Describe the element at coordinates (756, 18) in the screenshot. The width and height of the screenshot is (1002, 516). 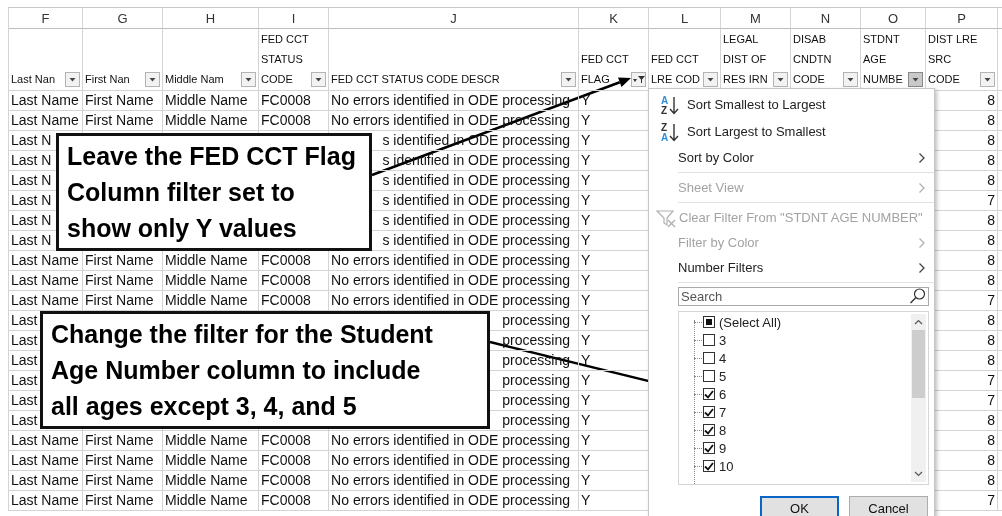
I see `column-header: M` at that location.